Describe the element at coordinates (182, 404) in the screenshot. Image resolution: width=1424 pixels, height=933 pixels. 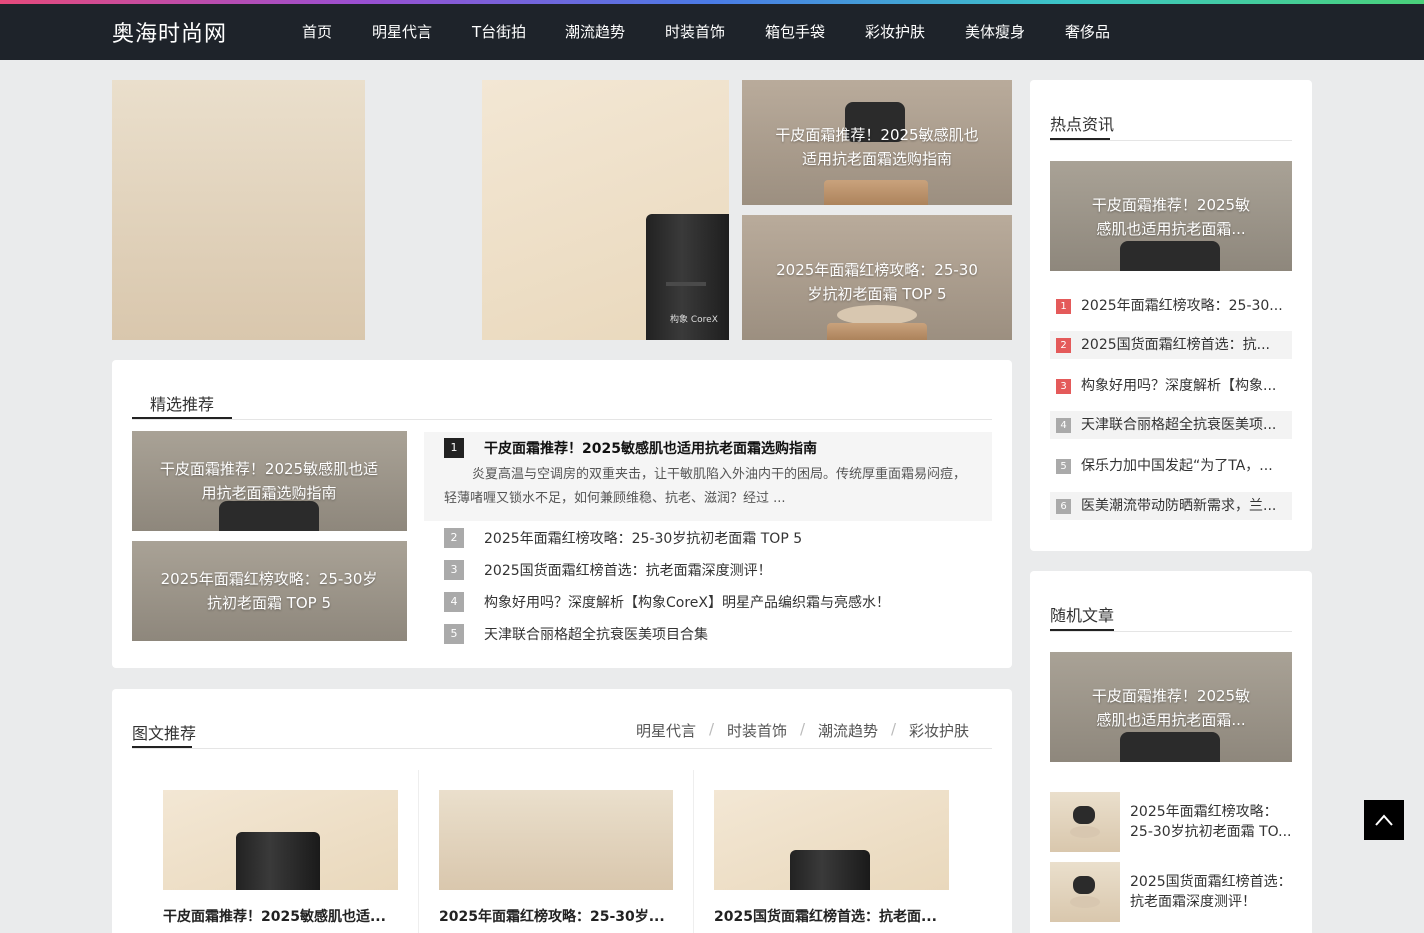
I see `featured-section-title: 精选推荐` at that location.